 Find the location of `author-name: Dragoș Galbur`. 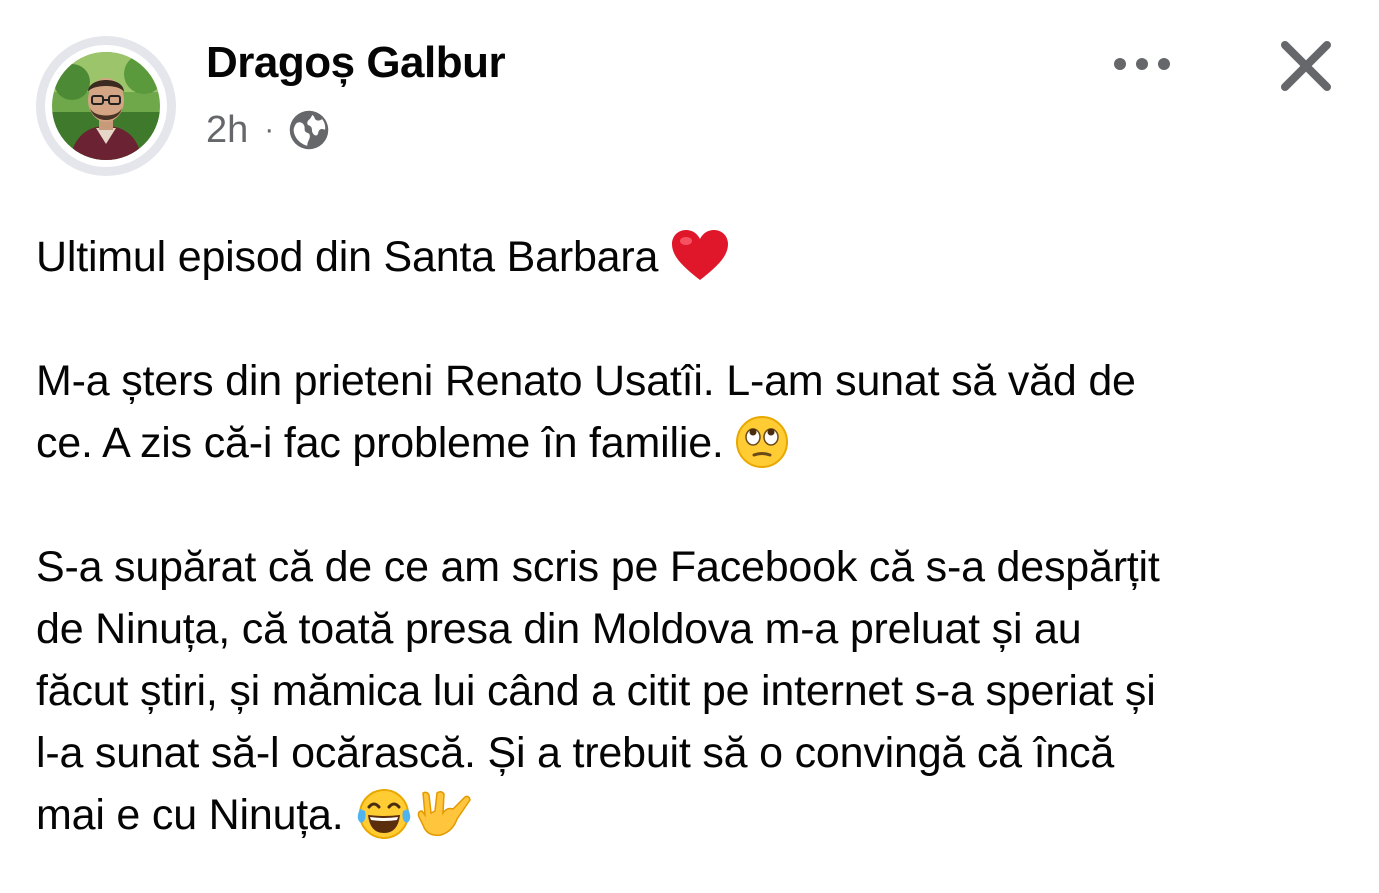

author-name: Dragoș Galbur is located at coordinates (356, 63).